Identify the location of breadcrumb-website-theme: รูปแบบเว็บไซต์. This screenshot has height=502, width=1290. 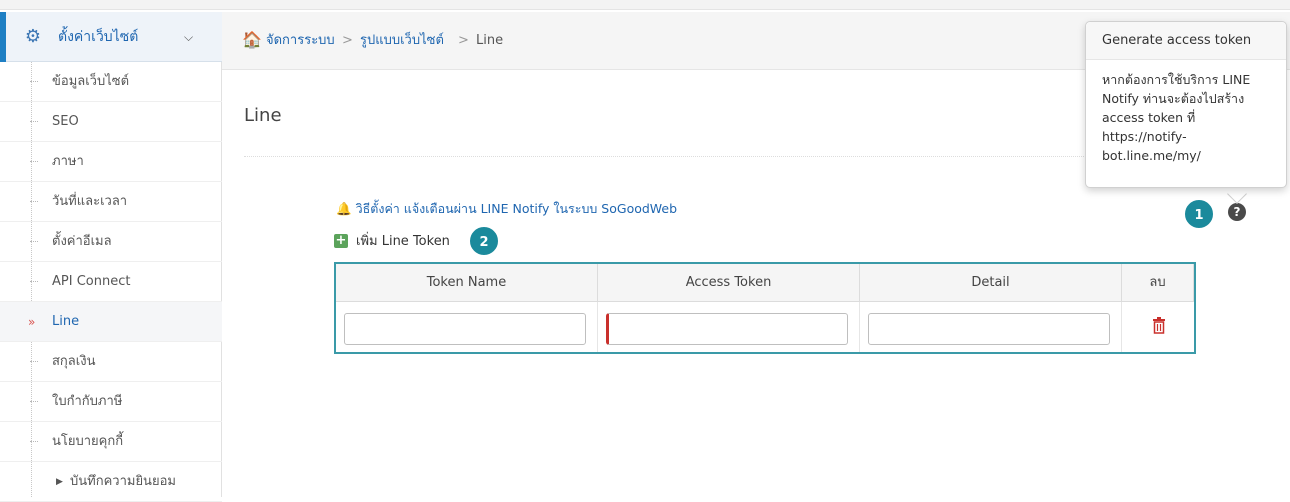
(402, 41).